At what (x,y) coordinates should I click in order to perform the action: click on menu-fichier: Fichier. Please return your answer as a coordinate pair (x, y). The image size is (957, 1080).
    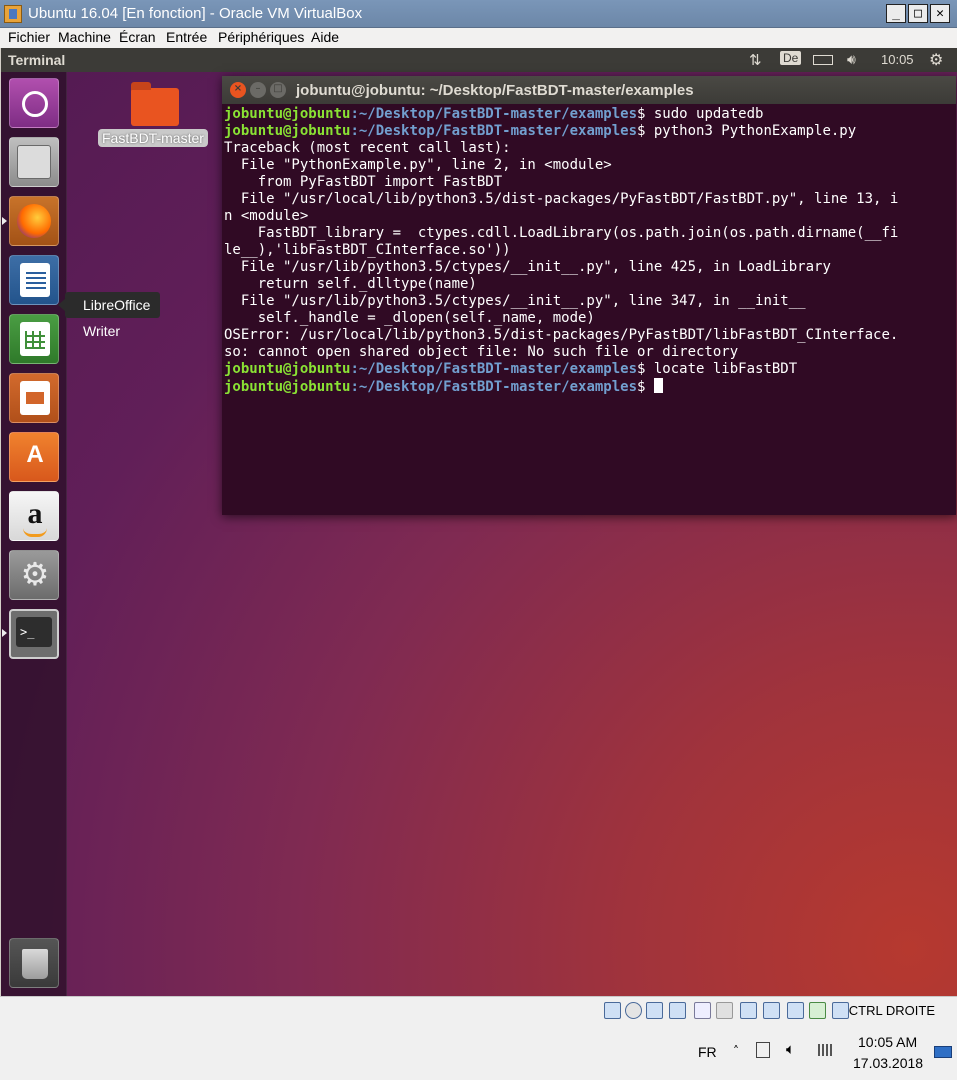
    Looking at the image, I should click on (29, 37).